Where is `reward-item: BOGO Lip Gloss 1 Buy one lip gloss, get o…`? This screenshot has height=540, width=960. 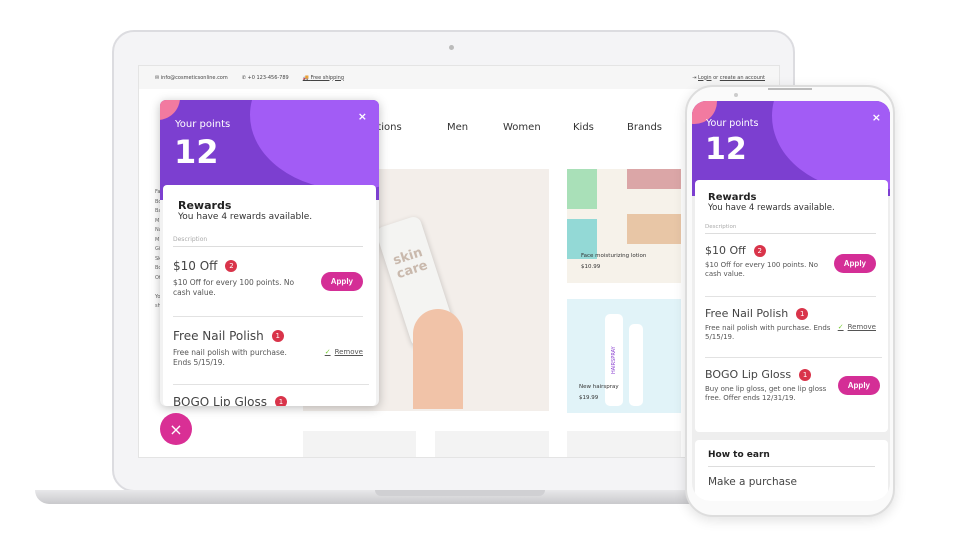 reward-item: BOGO Lip Gloss 1 Buy one lip gloss, get o… is located at coordinates (793, 388).